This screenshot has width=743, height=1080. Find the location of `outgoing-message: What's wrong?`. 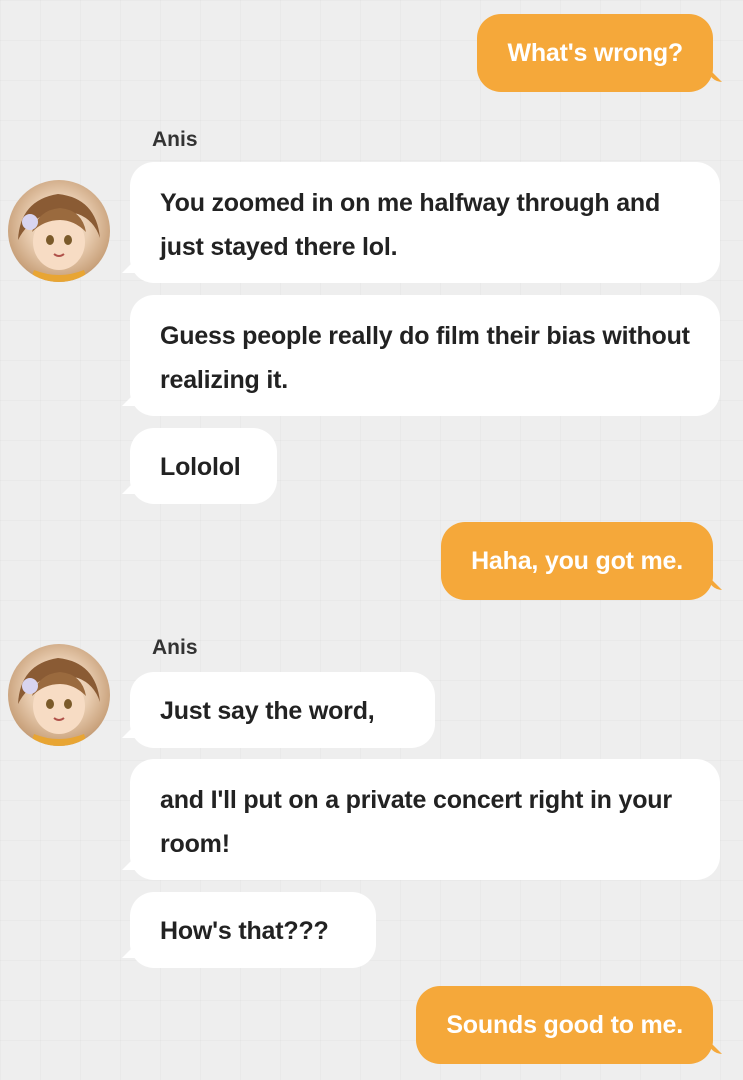

outgoing-message: What's wrong? is located at coordinates (595, 53).